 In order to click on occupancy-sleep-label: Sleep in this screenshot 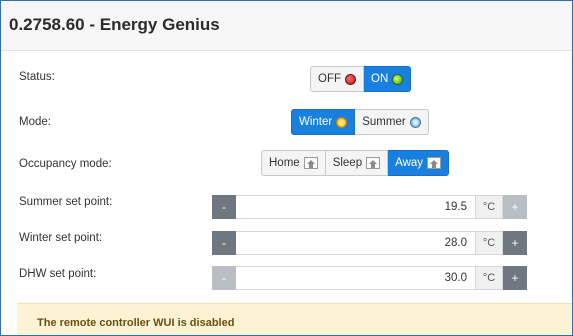, I will do `click(347, 163)`.